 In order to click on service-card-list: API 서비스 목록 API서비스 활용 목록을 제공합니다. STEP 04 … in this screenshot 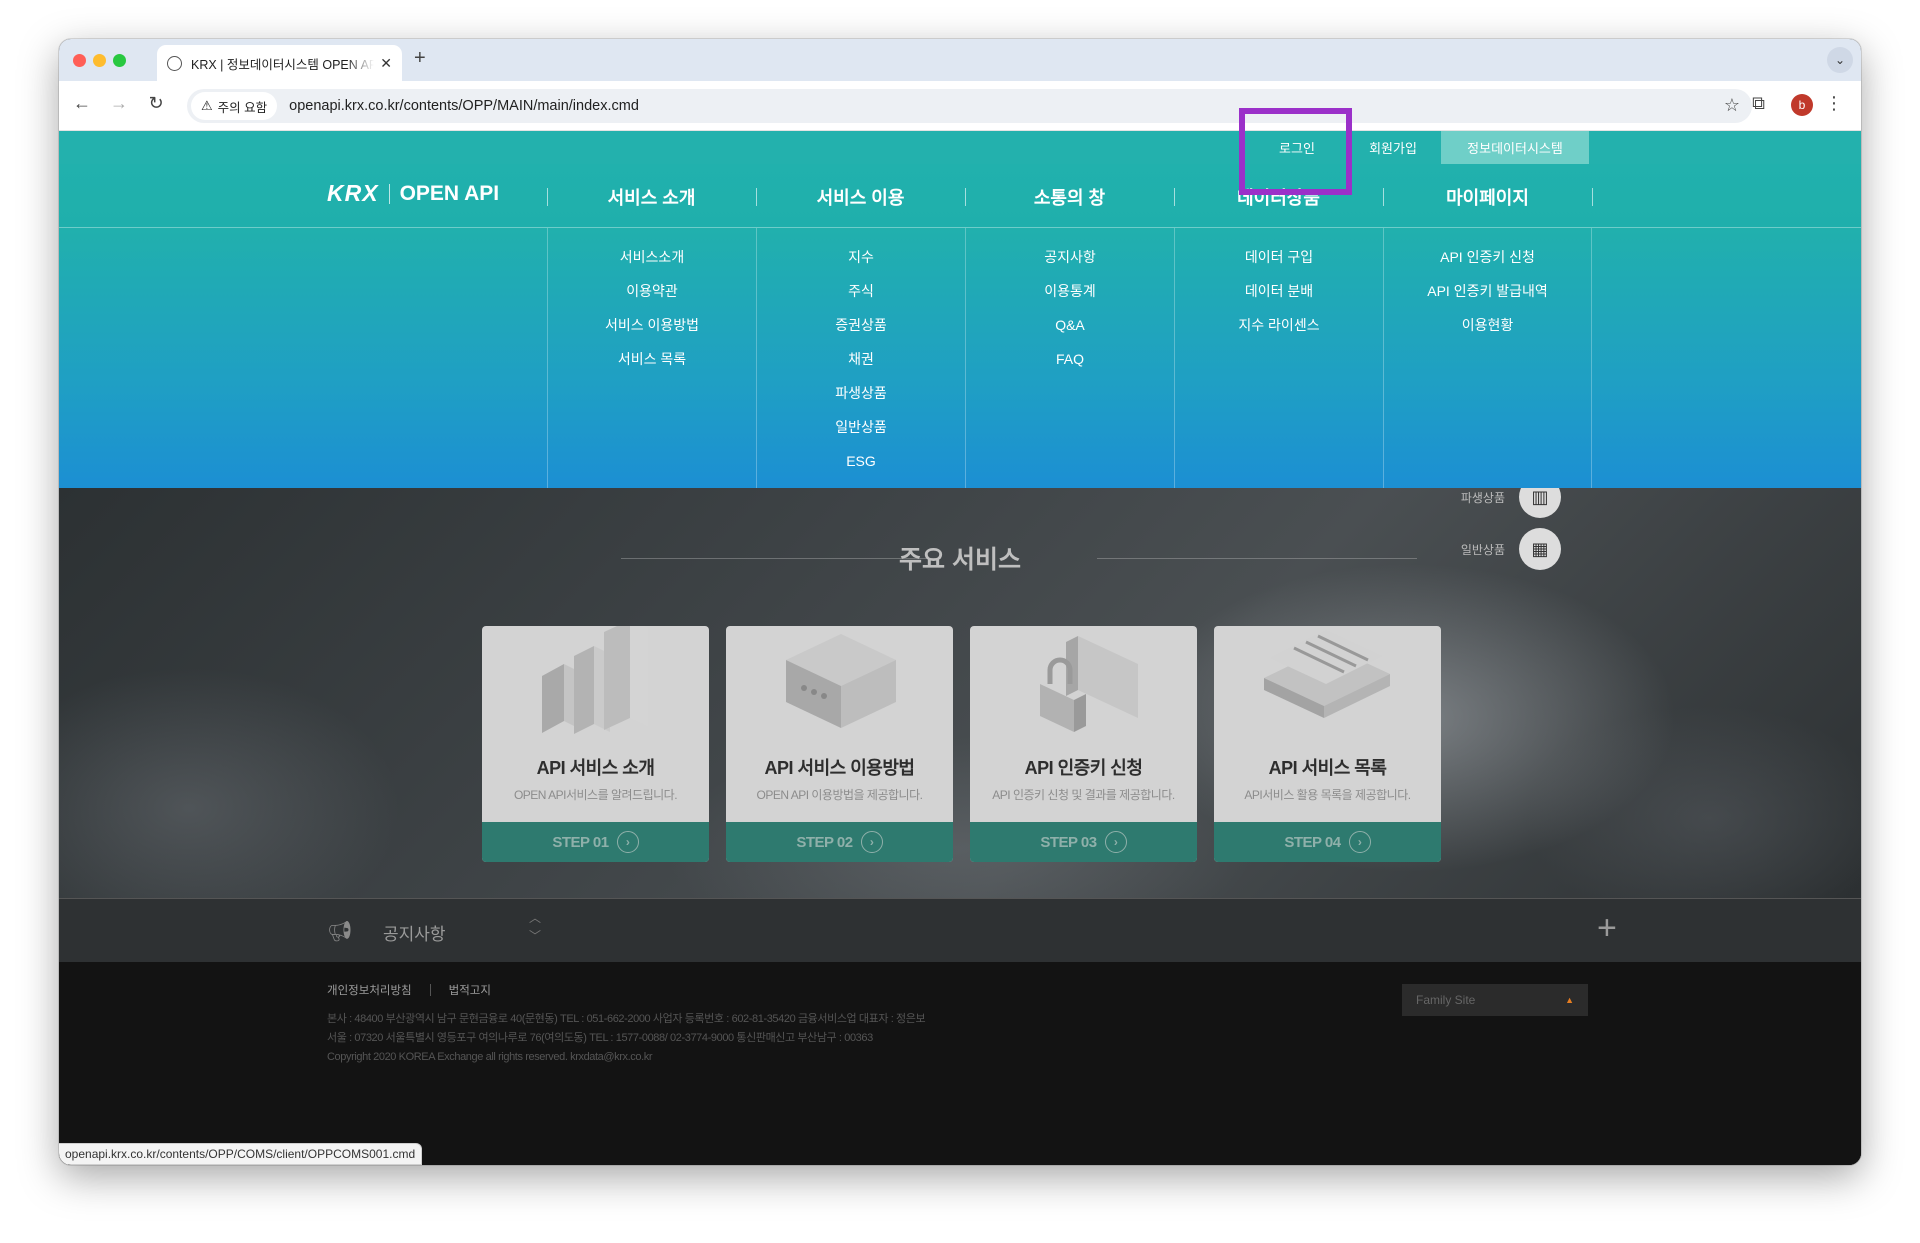, I will do `click(1327, 744)`.